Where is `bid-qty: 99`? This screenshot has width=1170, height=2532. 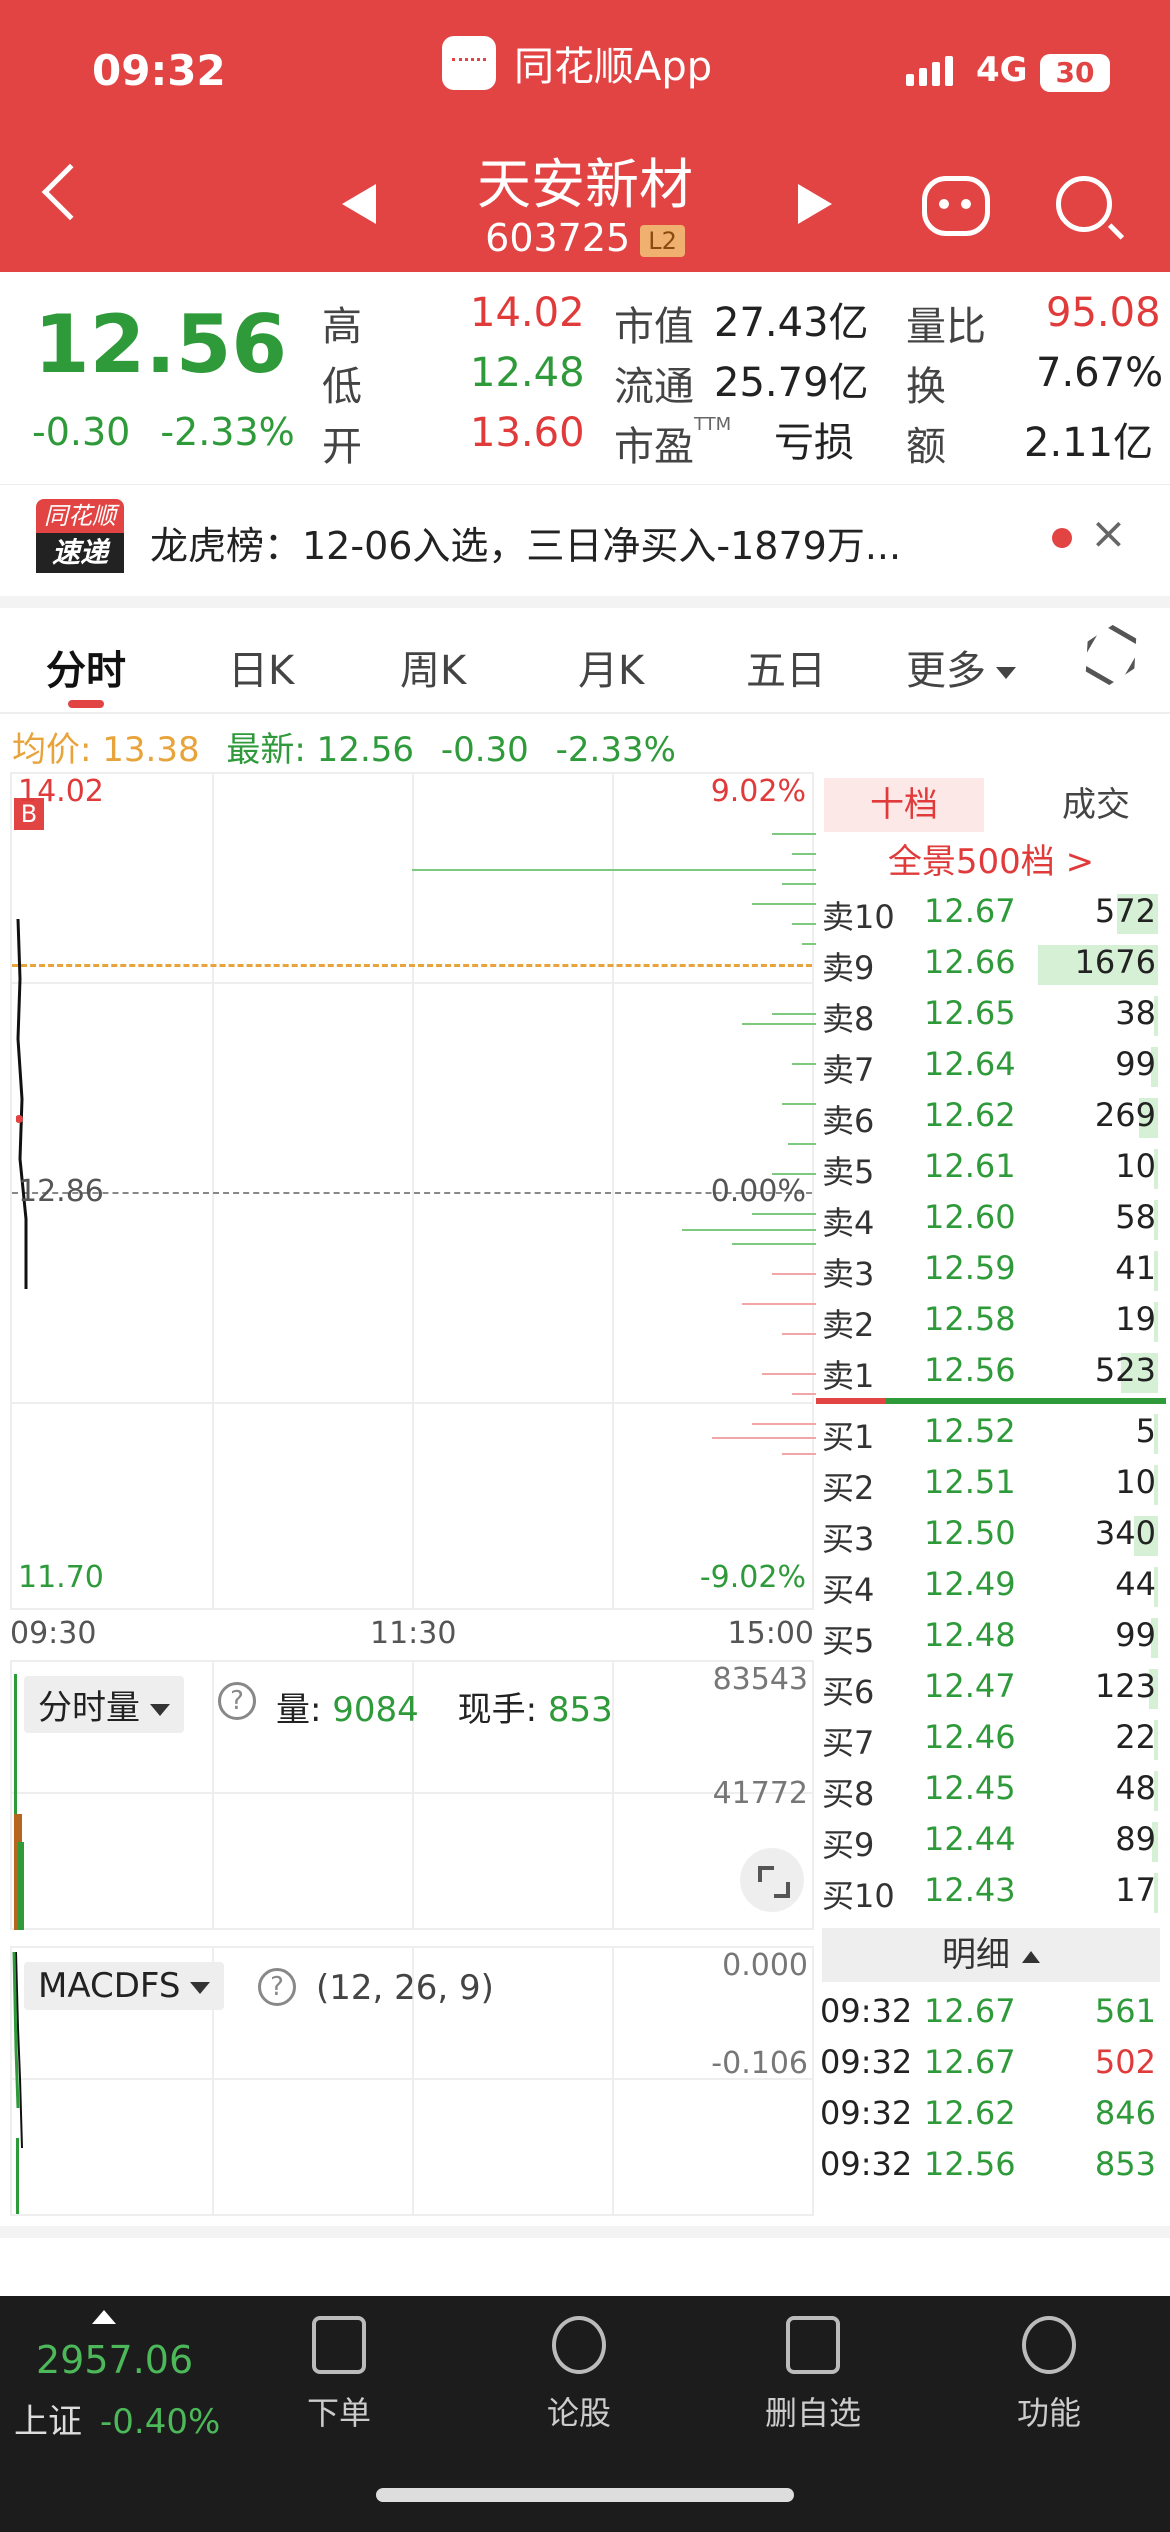 bid-qty: 99 is located at coordinates (1135, 1635).